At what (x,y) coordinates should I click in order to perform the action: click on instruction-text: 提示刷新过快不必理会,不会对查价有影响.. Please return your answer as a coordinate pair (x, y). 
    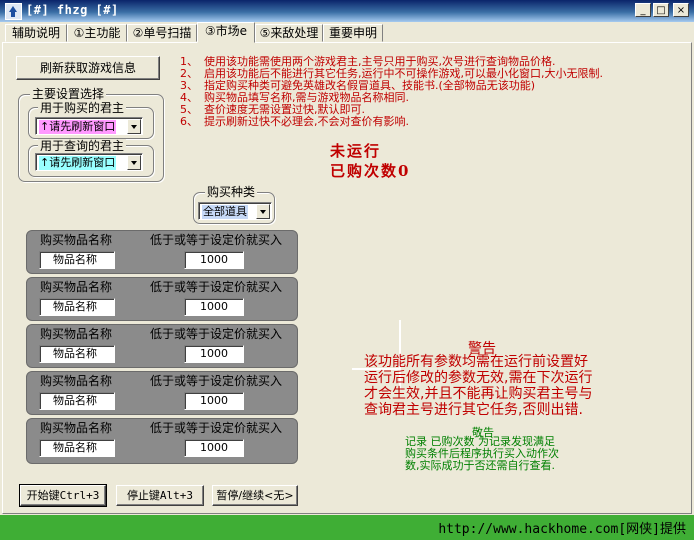
    Looking at the image, I should click on (306, 121).